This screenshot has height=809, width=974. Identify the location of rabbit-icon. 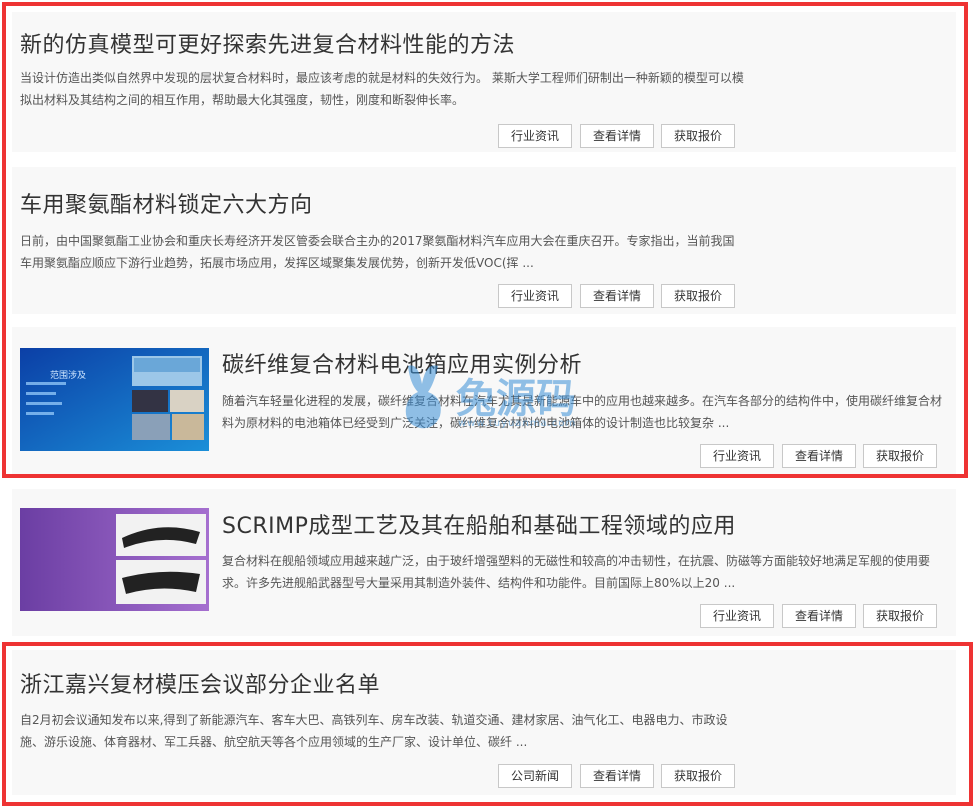
(423, 397).